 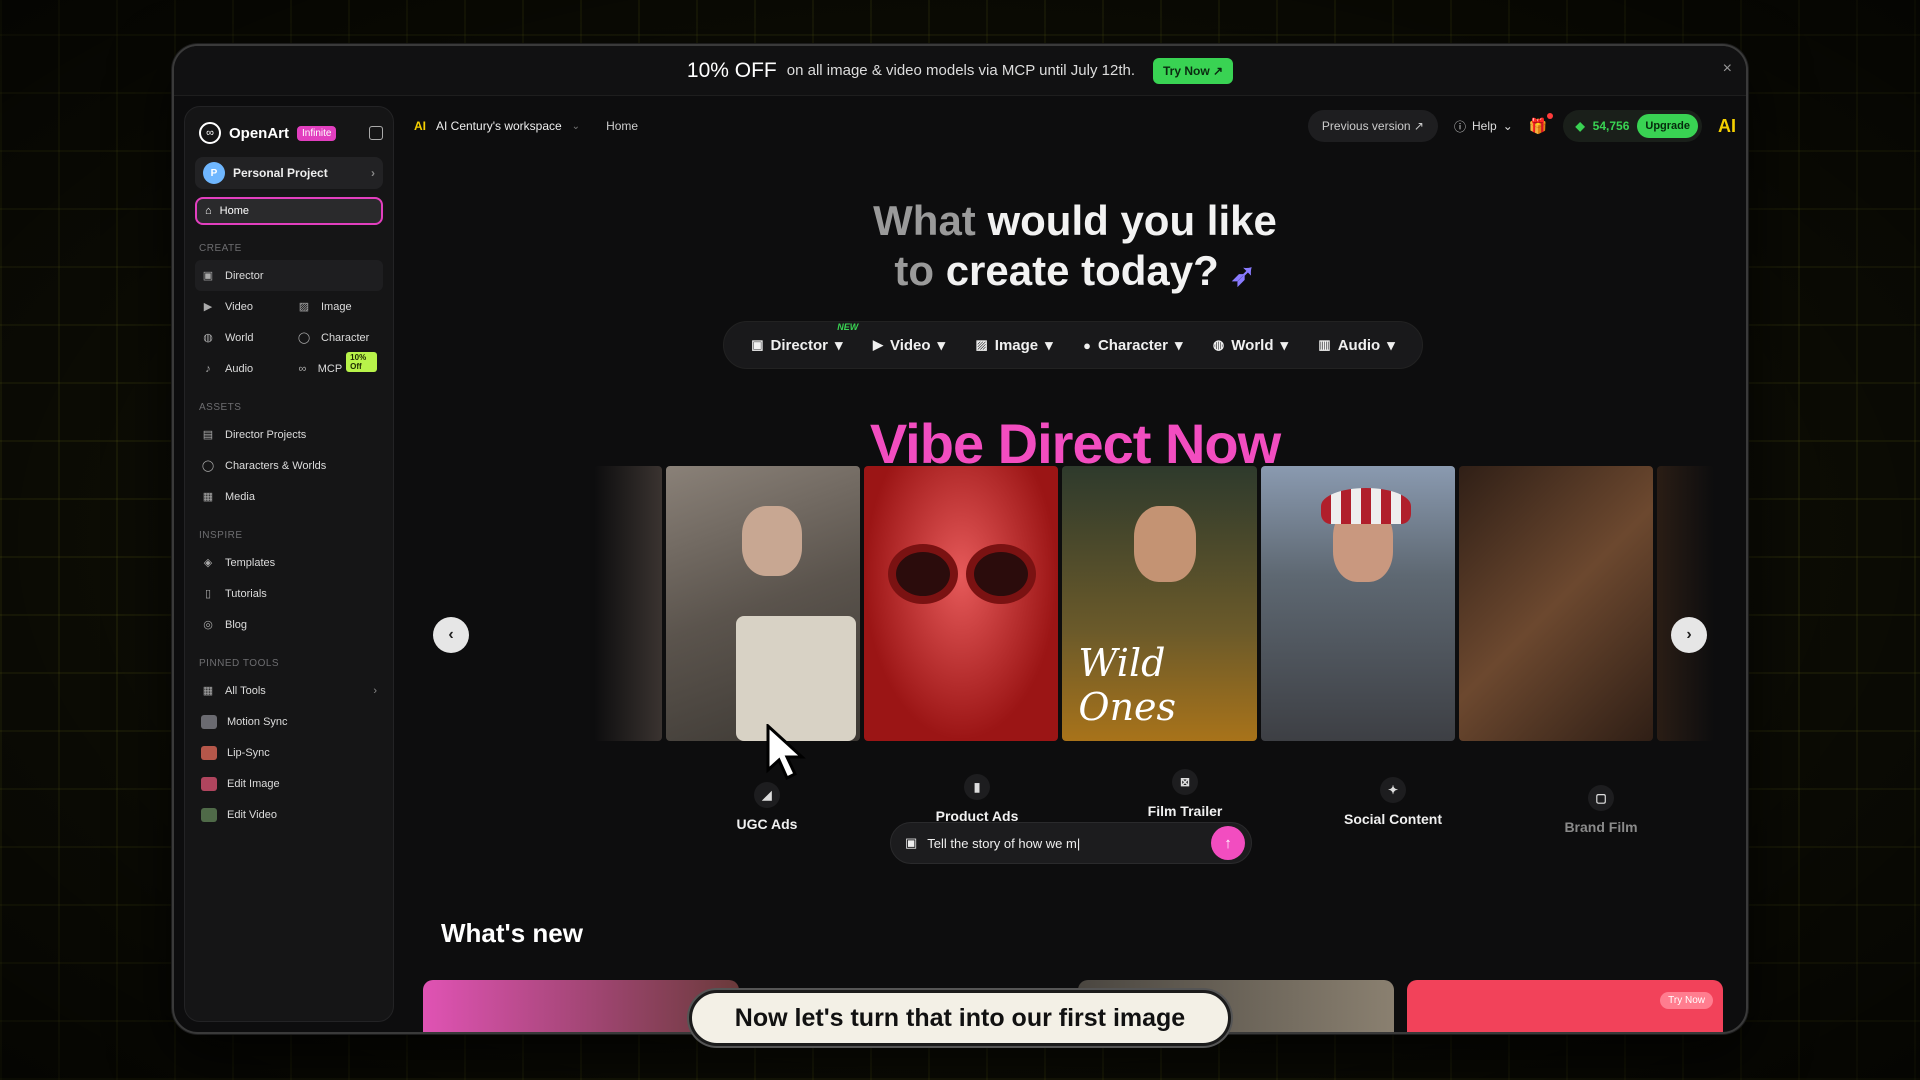 I want to click on sidebar-item-label: Home, so click(x=234, y=211).